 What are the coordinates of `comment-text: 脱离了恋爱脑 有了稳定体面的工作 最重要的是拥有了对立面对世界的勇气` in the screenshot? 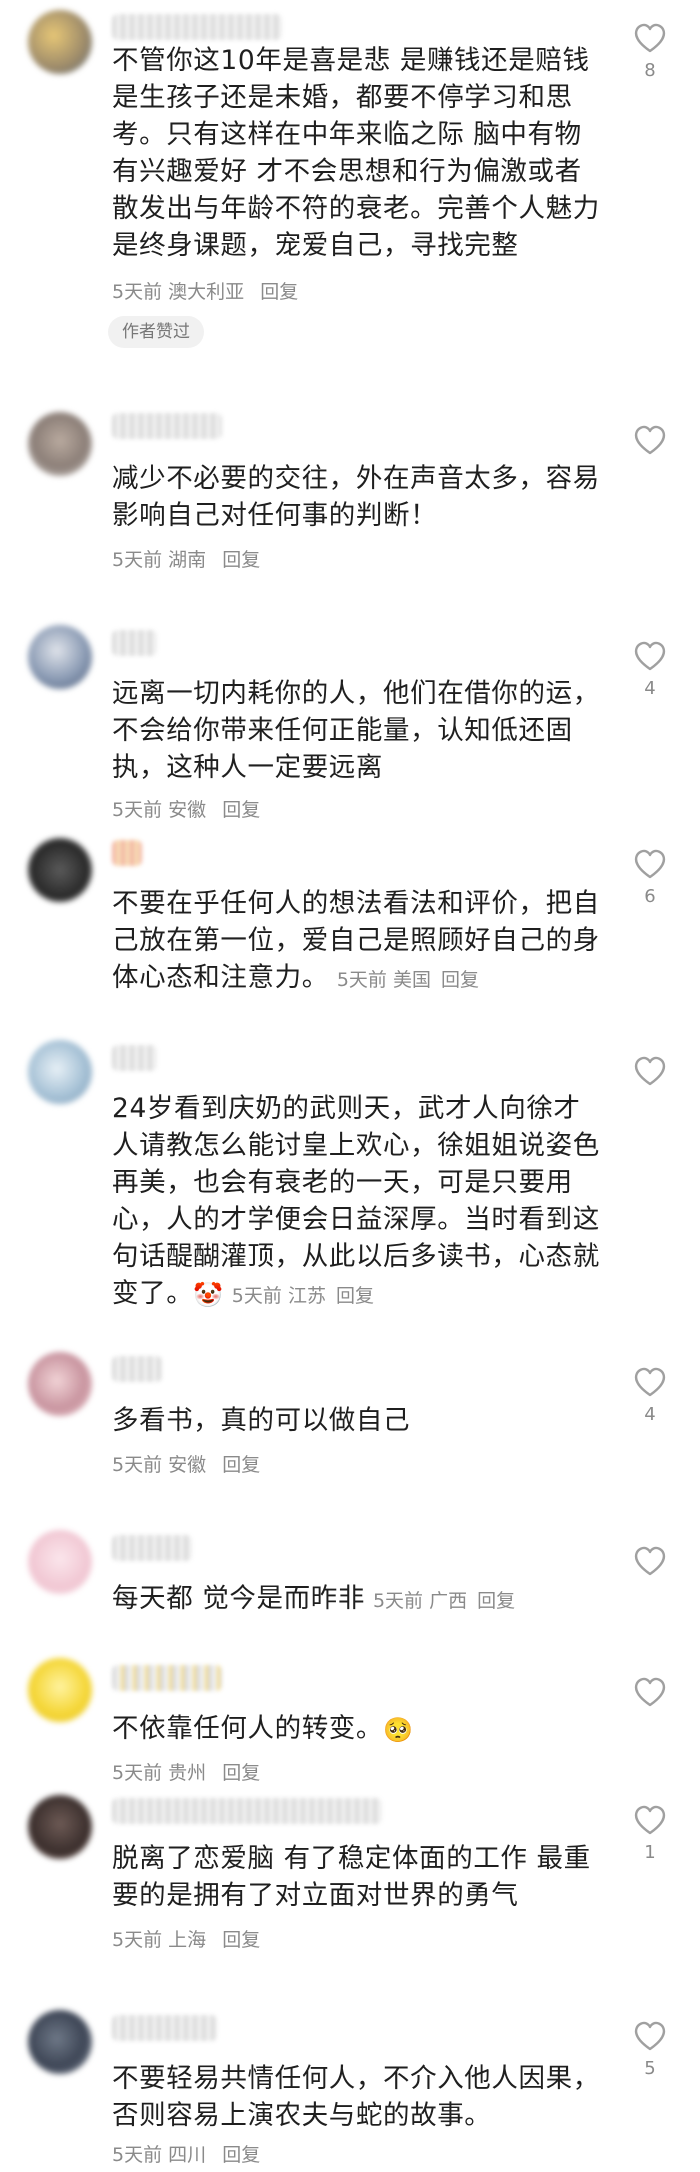 It's located at (351, 1877).